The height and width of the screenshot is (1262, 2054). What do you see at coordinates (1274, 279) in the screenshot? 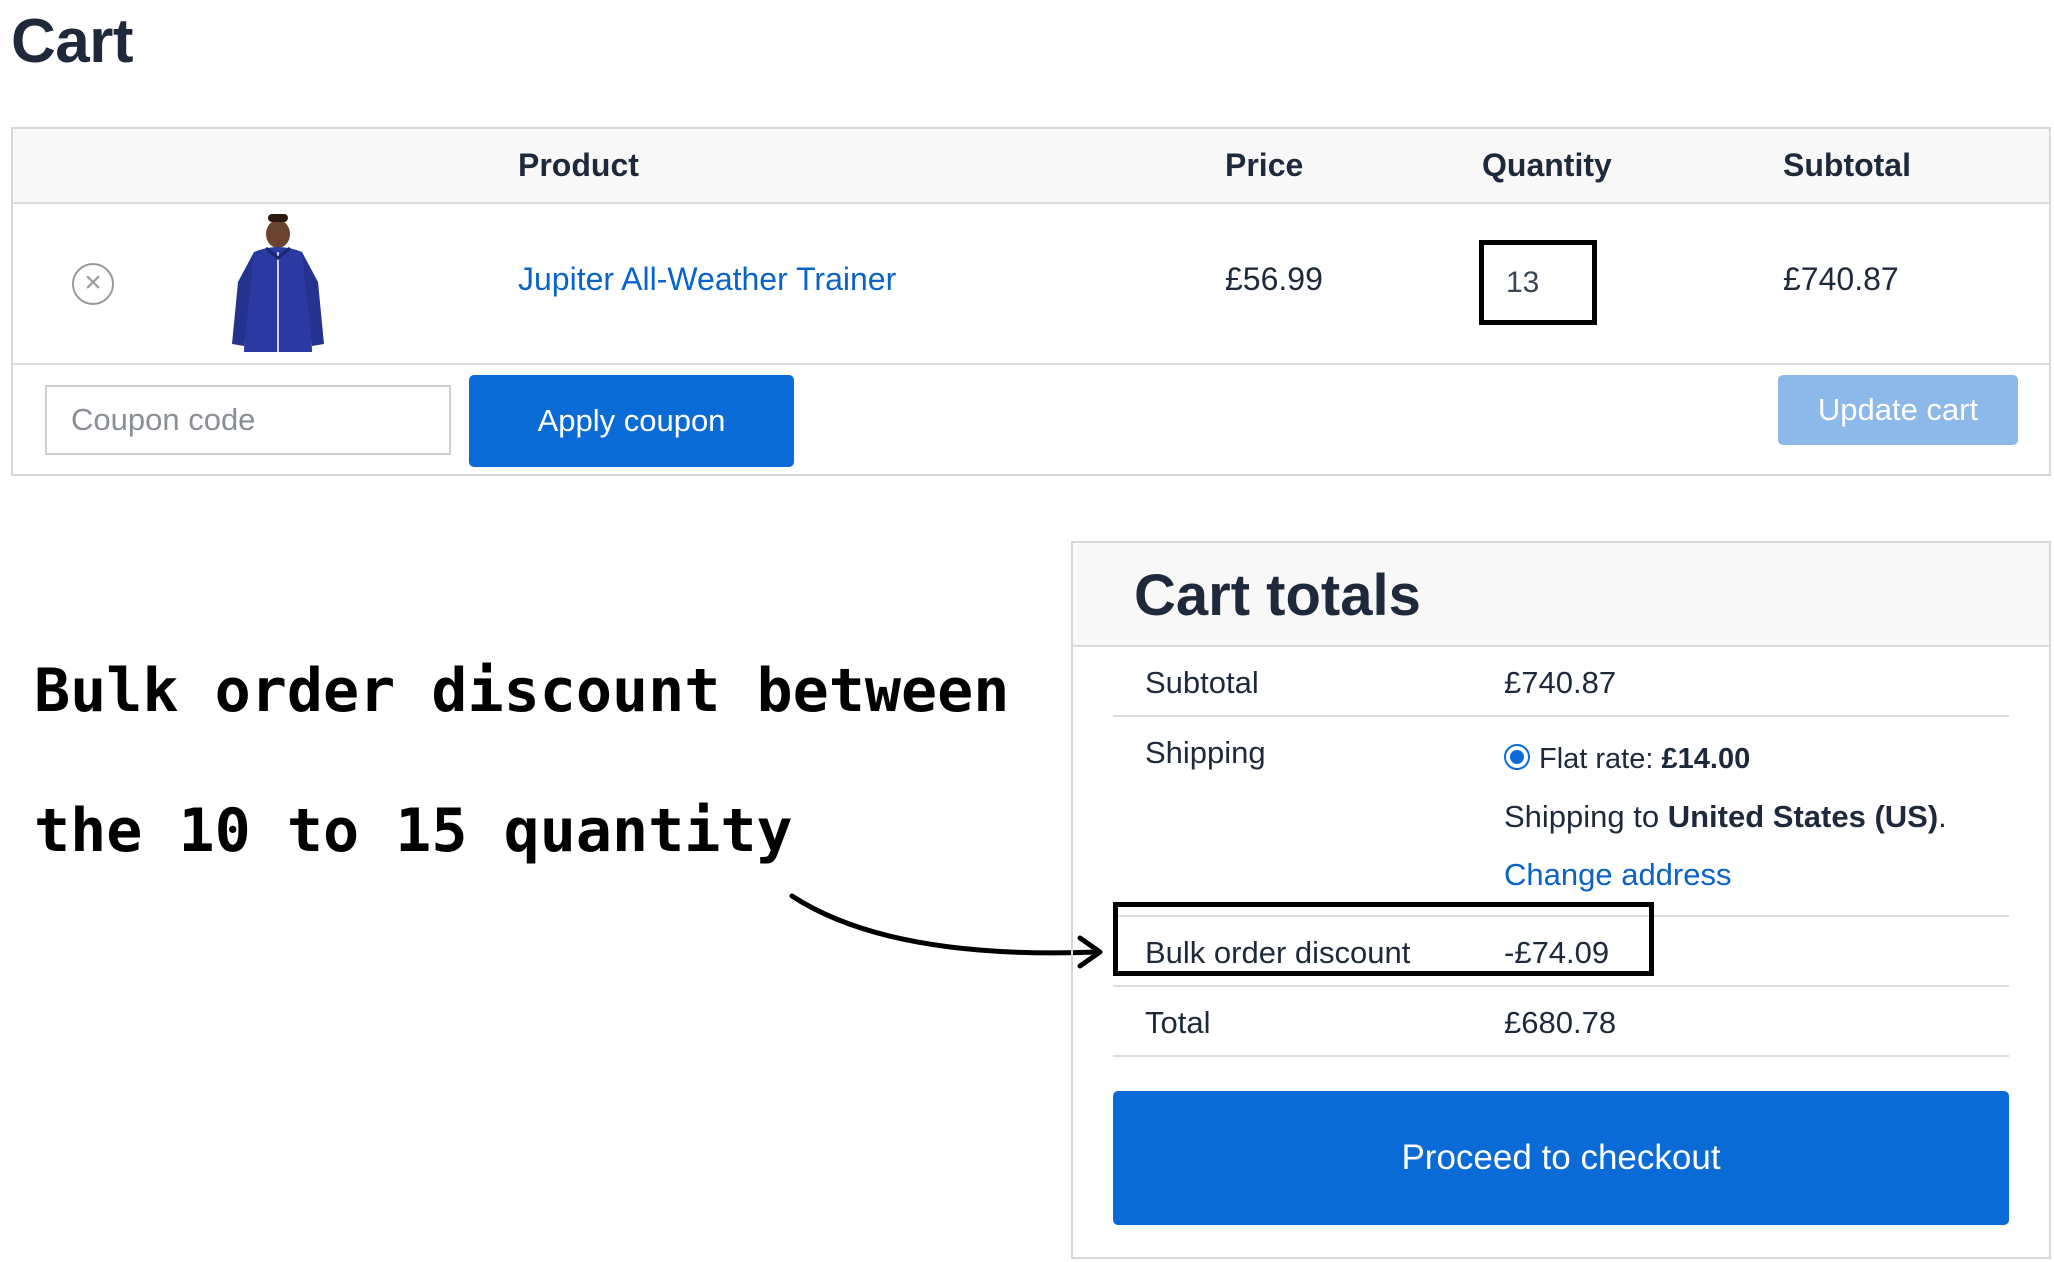
I see `product-price: £56.99` at bounding box center [1274, 279].